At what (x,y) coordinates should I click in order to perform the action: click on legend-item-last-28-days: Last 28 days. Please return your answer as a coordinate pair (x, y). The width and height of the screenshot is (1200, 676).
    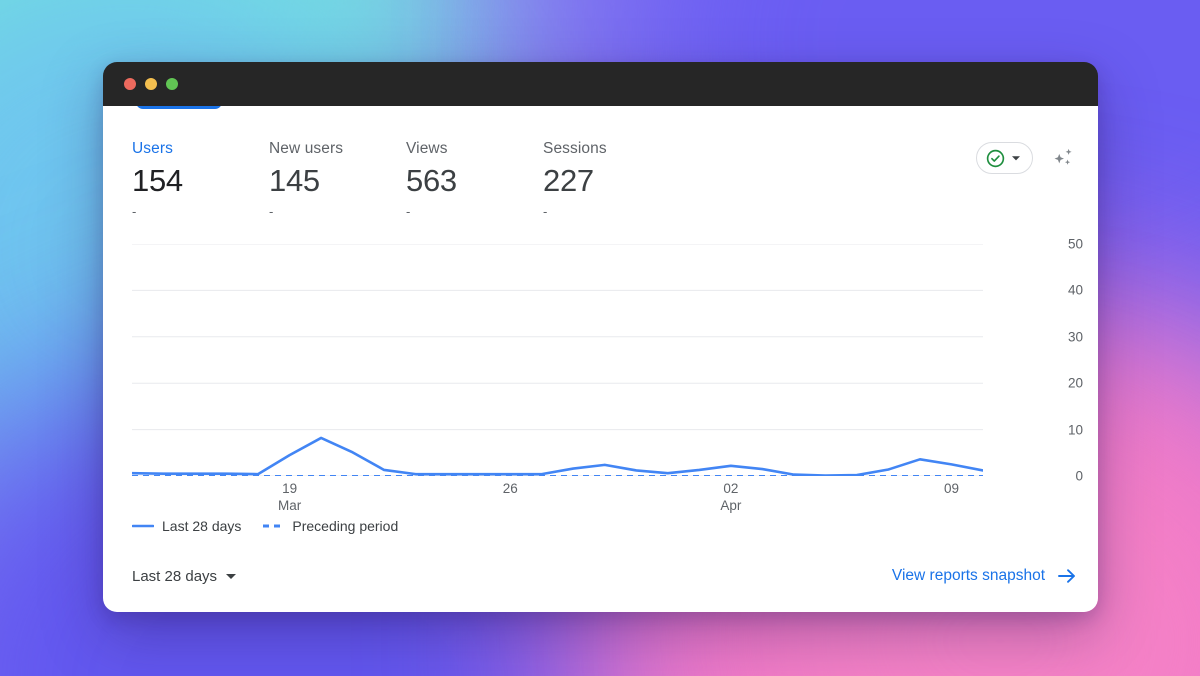
    Looking at the image, I should click on (186, 526).